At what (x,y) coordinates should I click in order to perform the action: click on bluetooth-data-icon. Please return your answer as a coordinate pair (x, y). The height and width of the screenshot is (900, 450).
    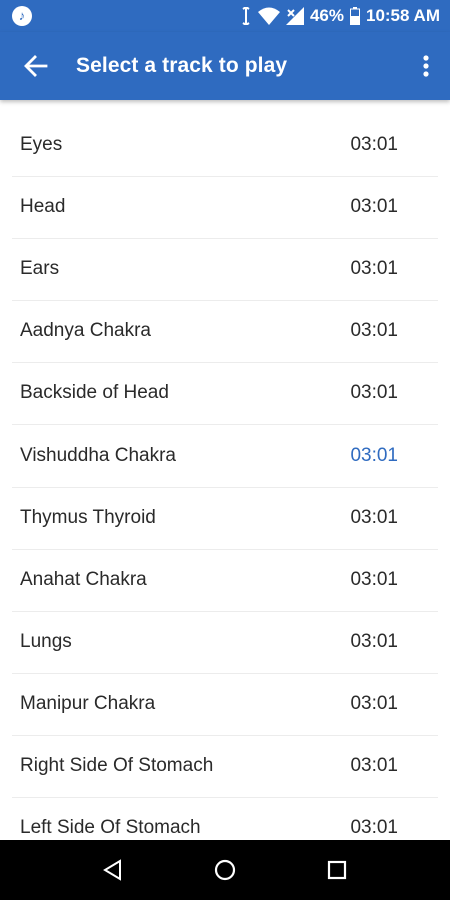
    Looking at the image, I should click on (246, 16).